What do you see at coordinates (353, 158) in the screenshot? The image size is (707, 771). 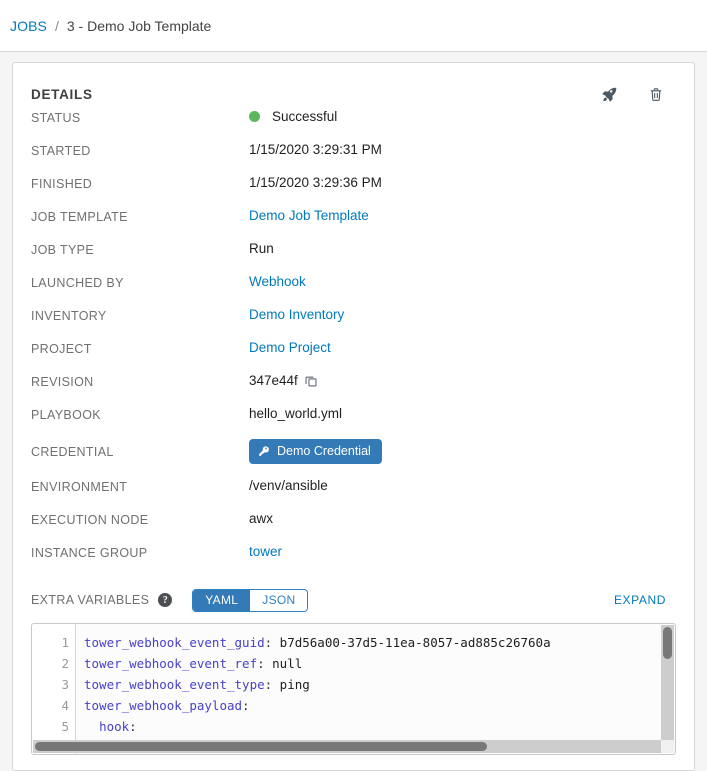 I see `detail-row-started: STARTED 1/15/2020 3:29:31 PM` at bounding box center [353, 158].